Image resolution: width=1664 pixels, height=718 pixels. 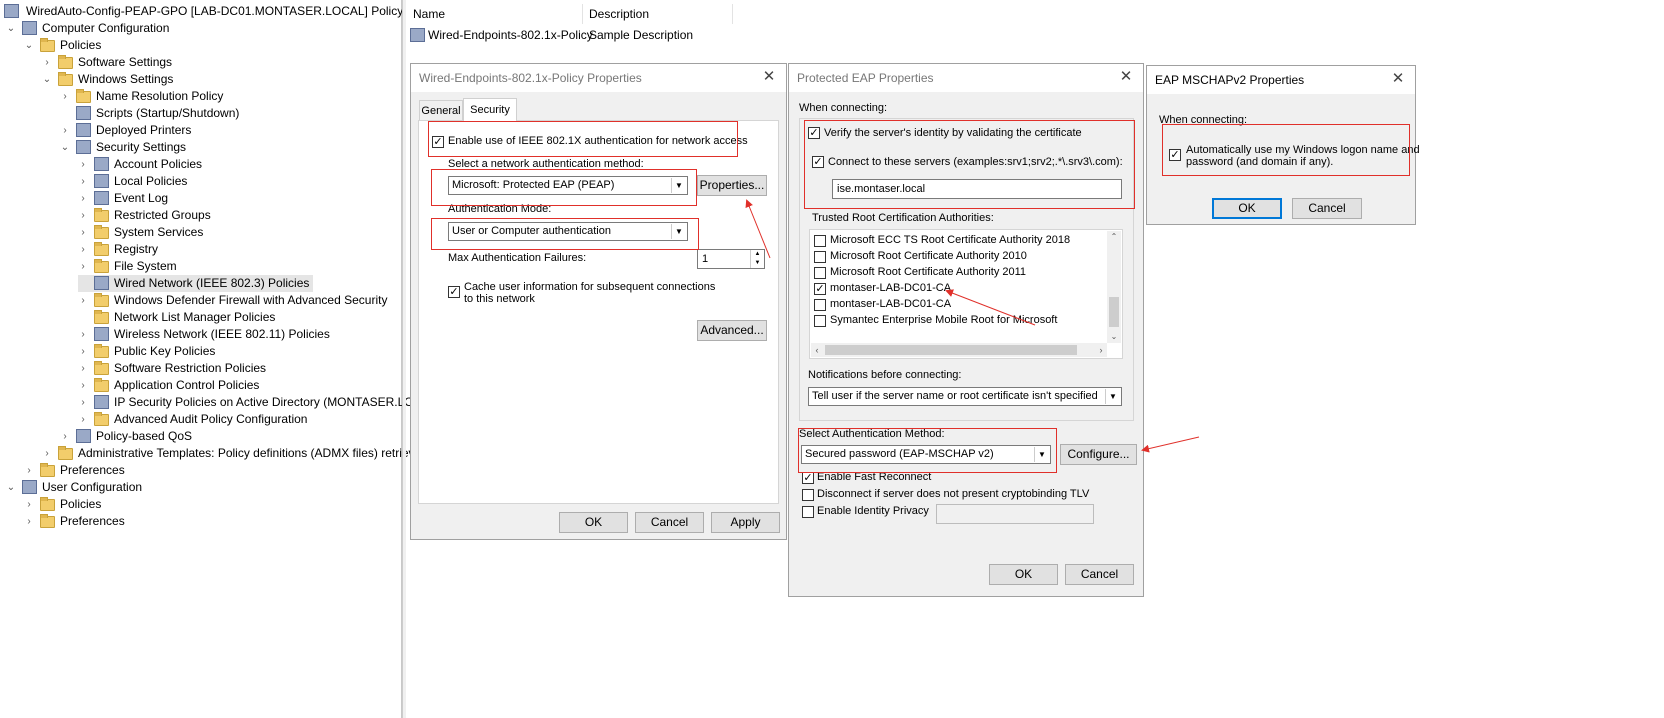 What do you see at coordinates (820, 289) in the screenshot?
I see `ca-checkbox: ✓` at bounding box center [820, 289].